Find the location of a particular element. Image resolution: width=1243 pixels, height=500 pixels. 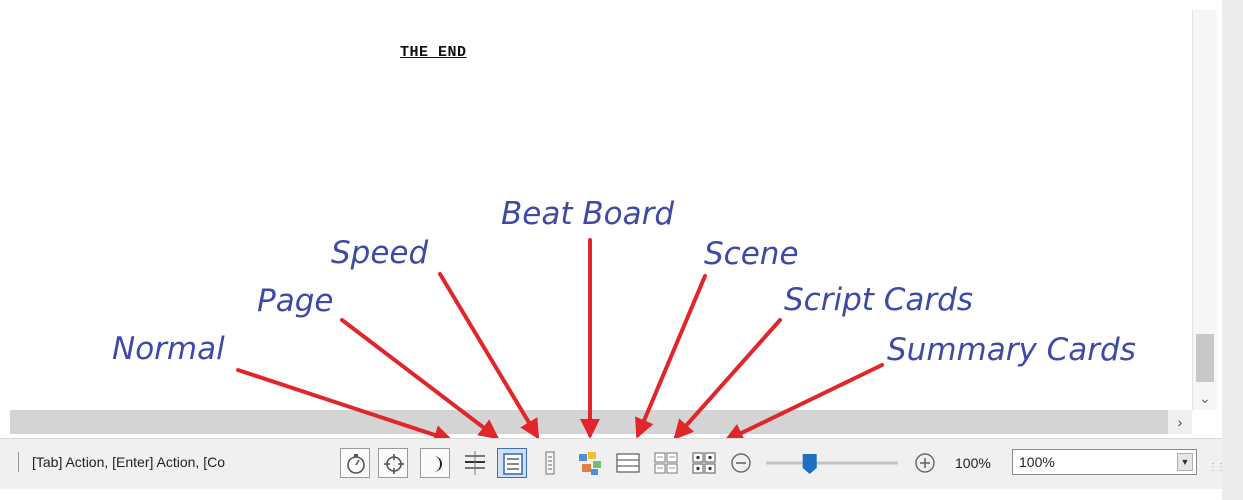

resize-grip-icon: ⋮⋮ is located at coordinates (1217, 468).